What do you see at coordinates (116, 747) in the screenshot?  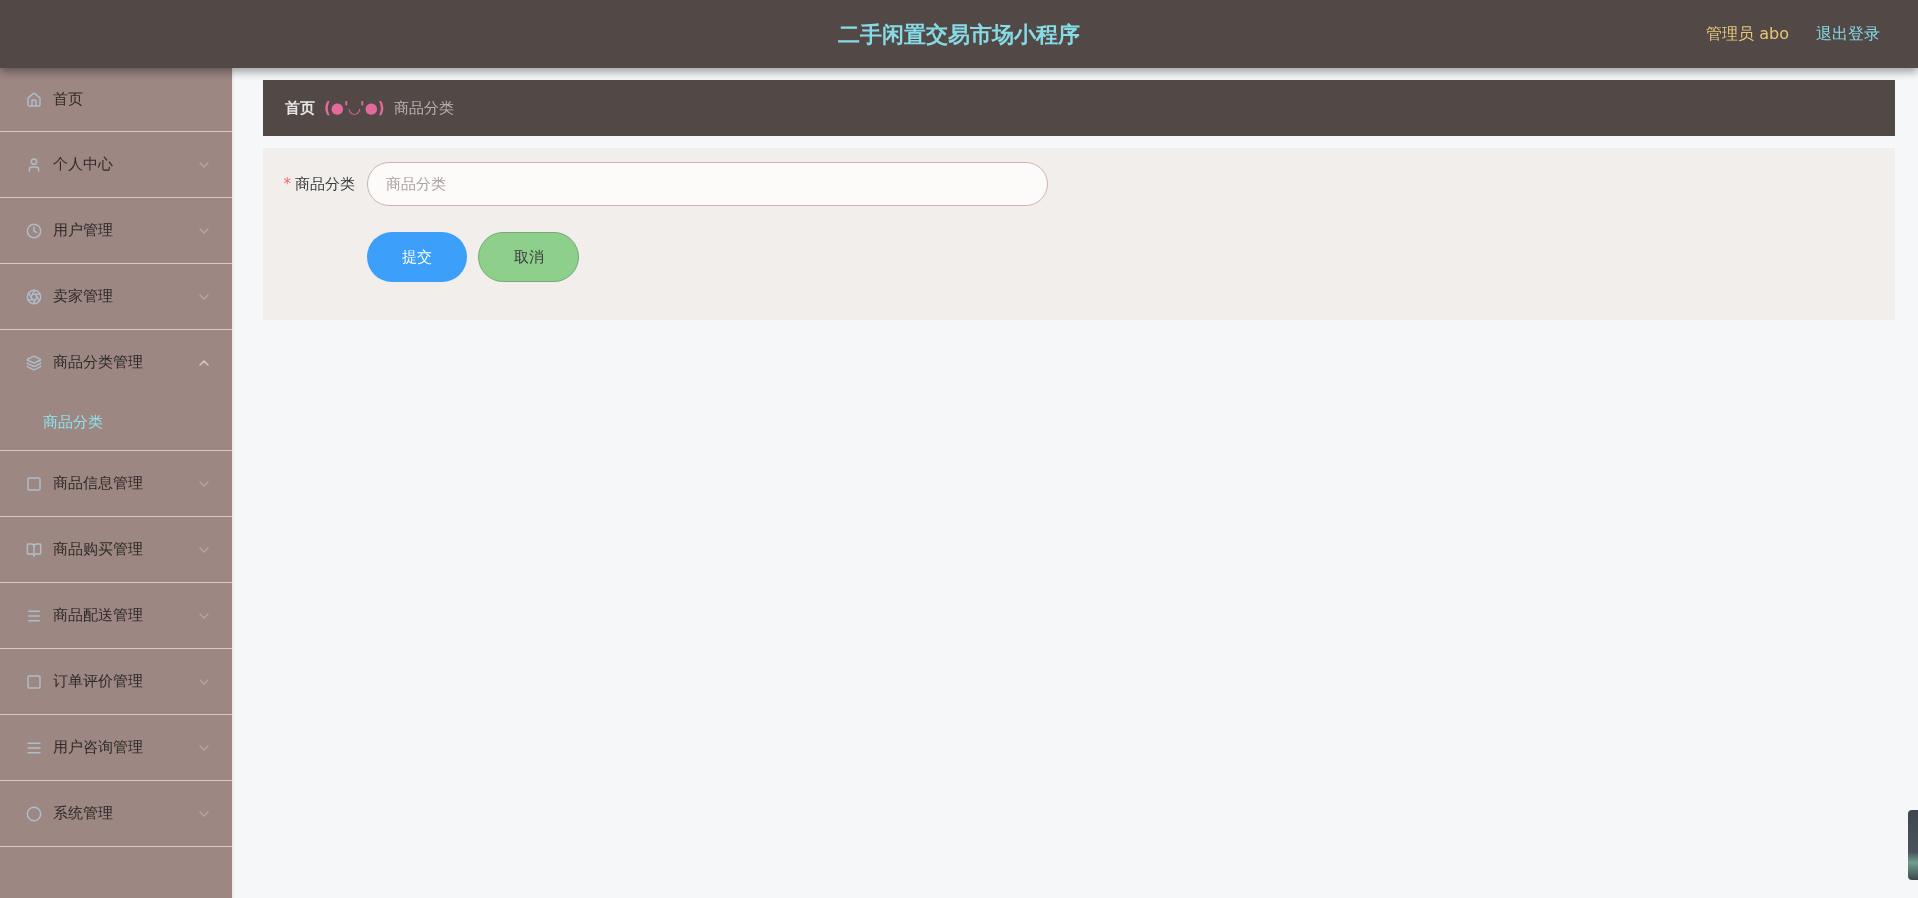 I see `sidebar-menu-item: 用户咨询管理` at bounding box center [116, 747].